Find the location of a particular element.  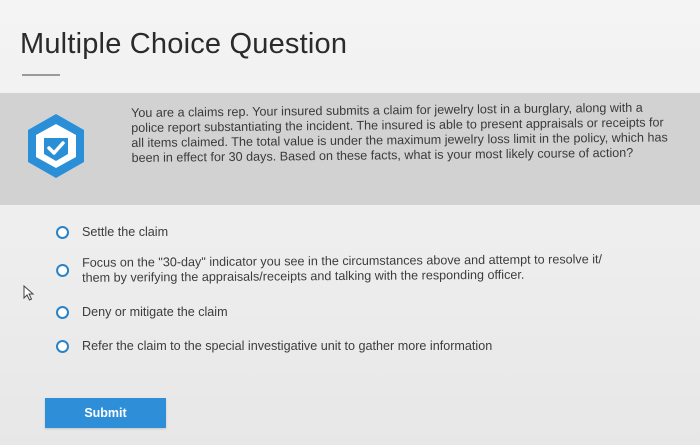

submit-button: Submit is located at coordinates (105, 413).